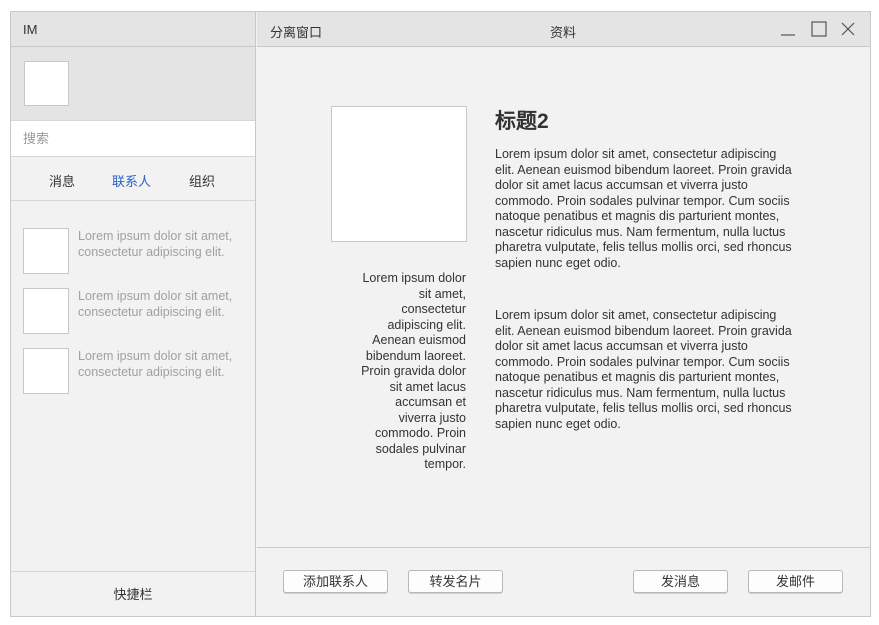 This screenshot has height=625, width=879. Describe the element at coordinates (795, 581) in the screenshot. I see `send-mail-button: 发邮件` at that location.